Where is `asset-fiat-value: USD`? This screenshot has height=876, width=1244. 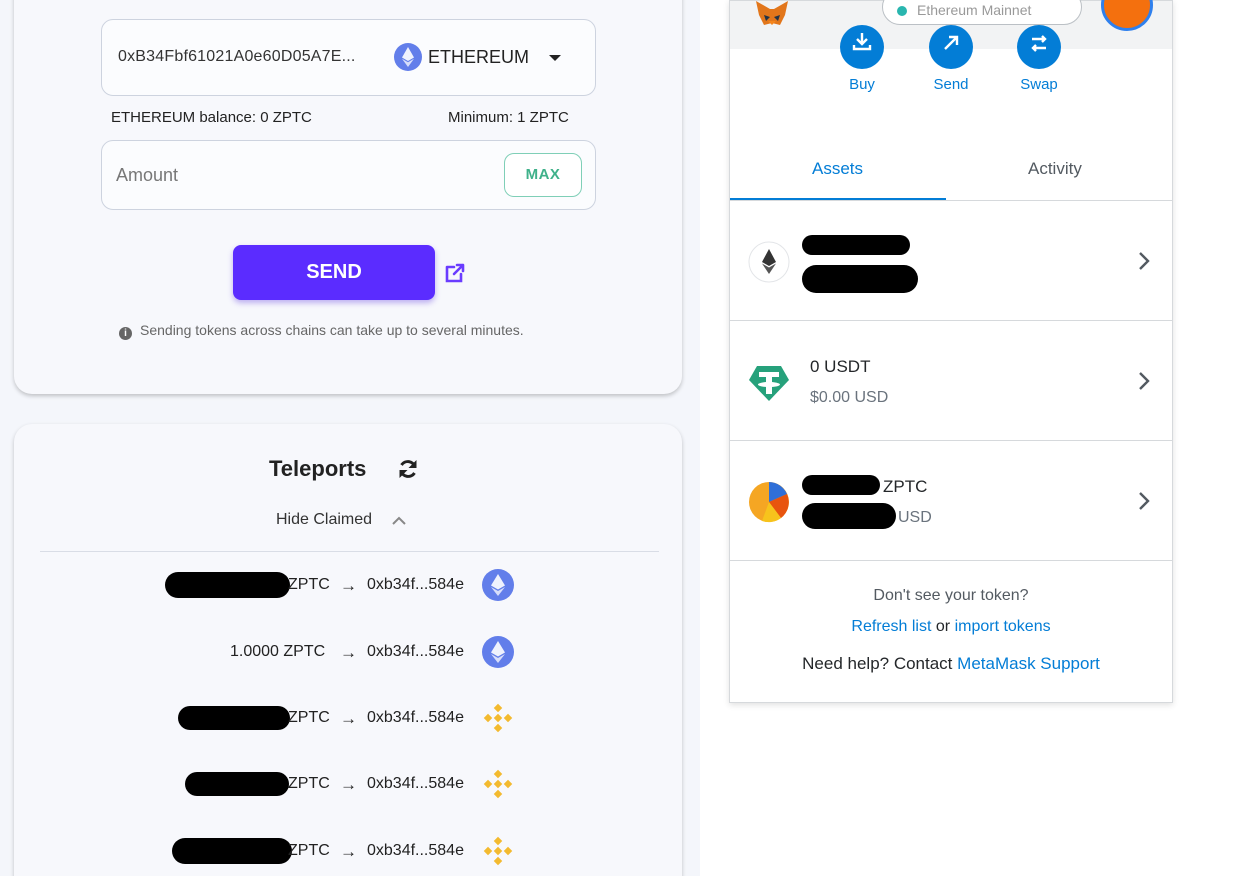
asset-fiat-value: USD is located at coordinates (915, 517).